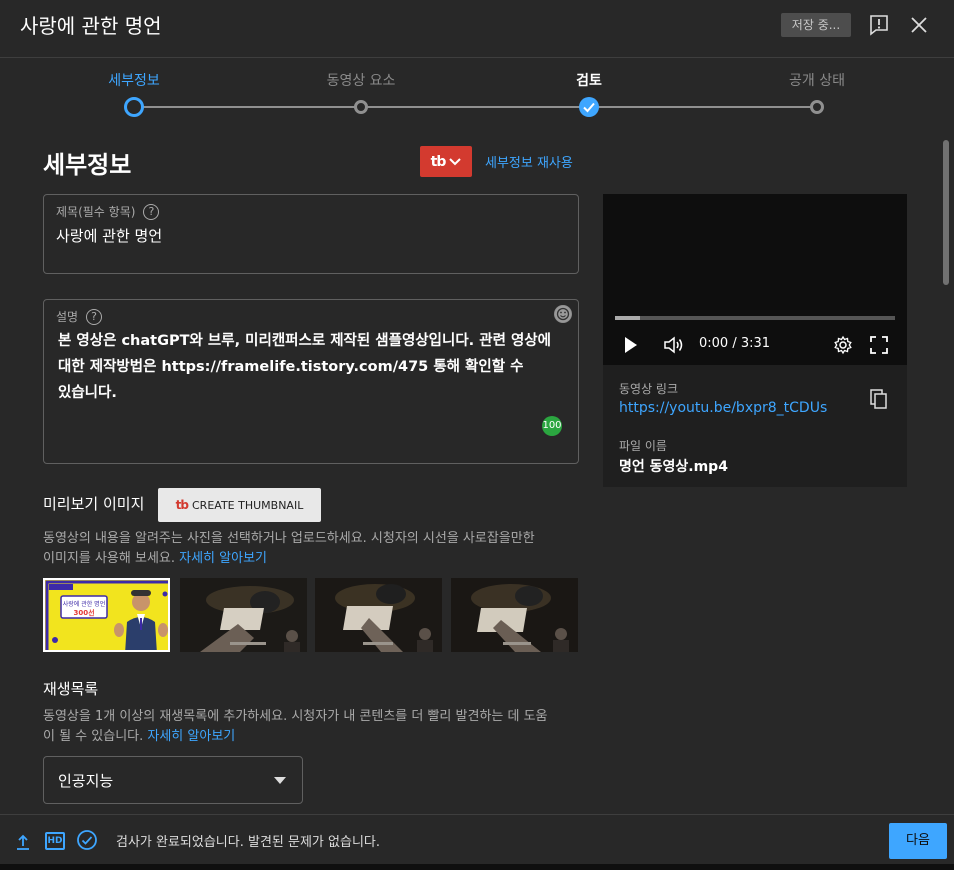  I want to click on video-link-label: 동영상 링크, so click(649, 389).